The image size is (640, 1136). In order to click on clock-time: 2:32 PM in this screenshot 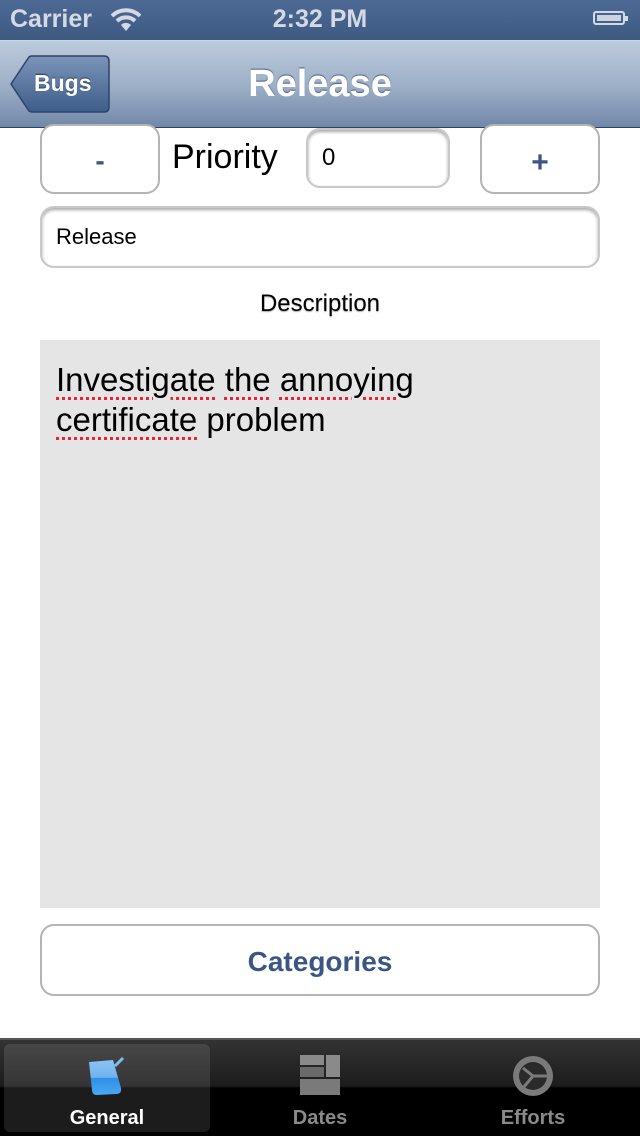, I will do `click(320, 19)`.